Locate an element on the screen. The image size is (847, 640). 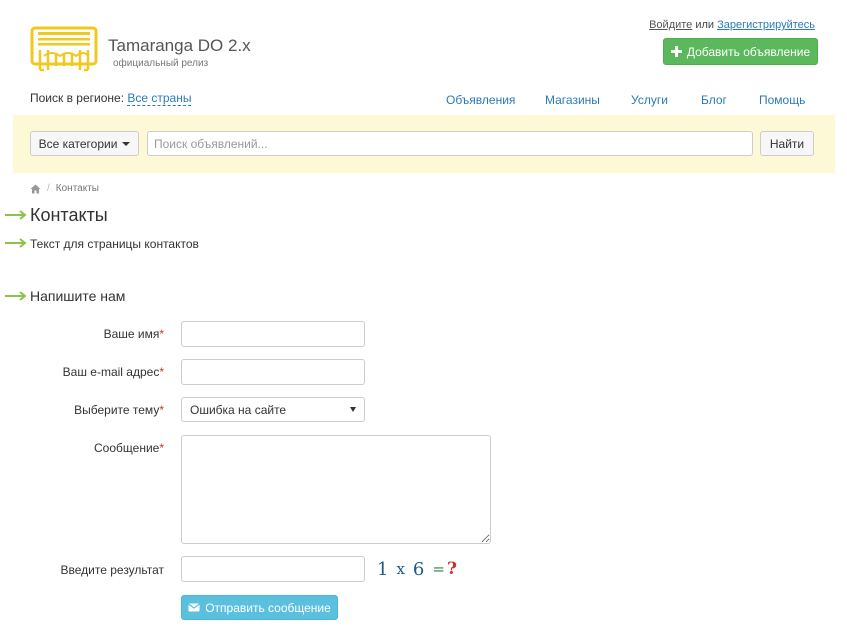
captcha-operand-b: 6 is located at coordinates (418, 569).